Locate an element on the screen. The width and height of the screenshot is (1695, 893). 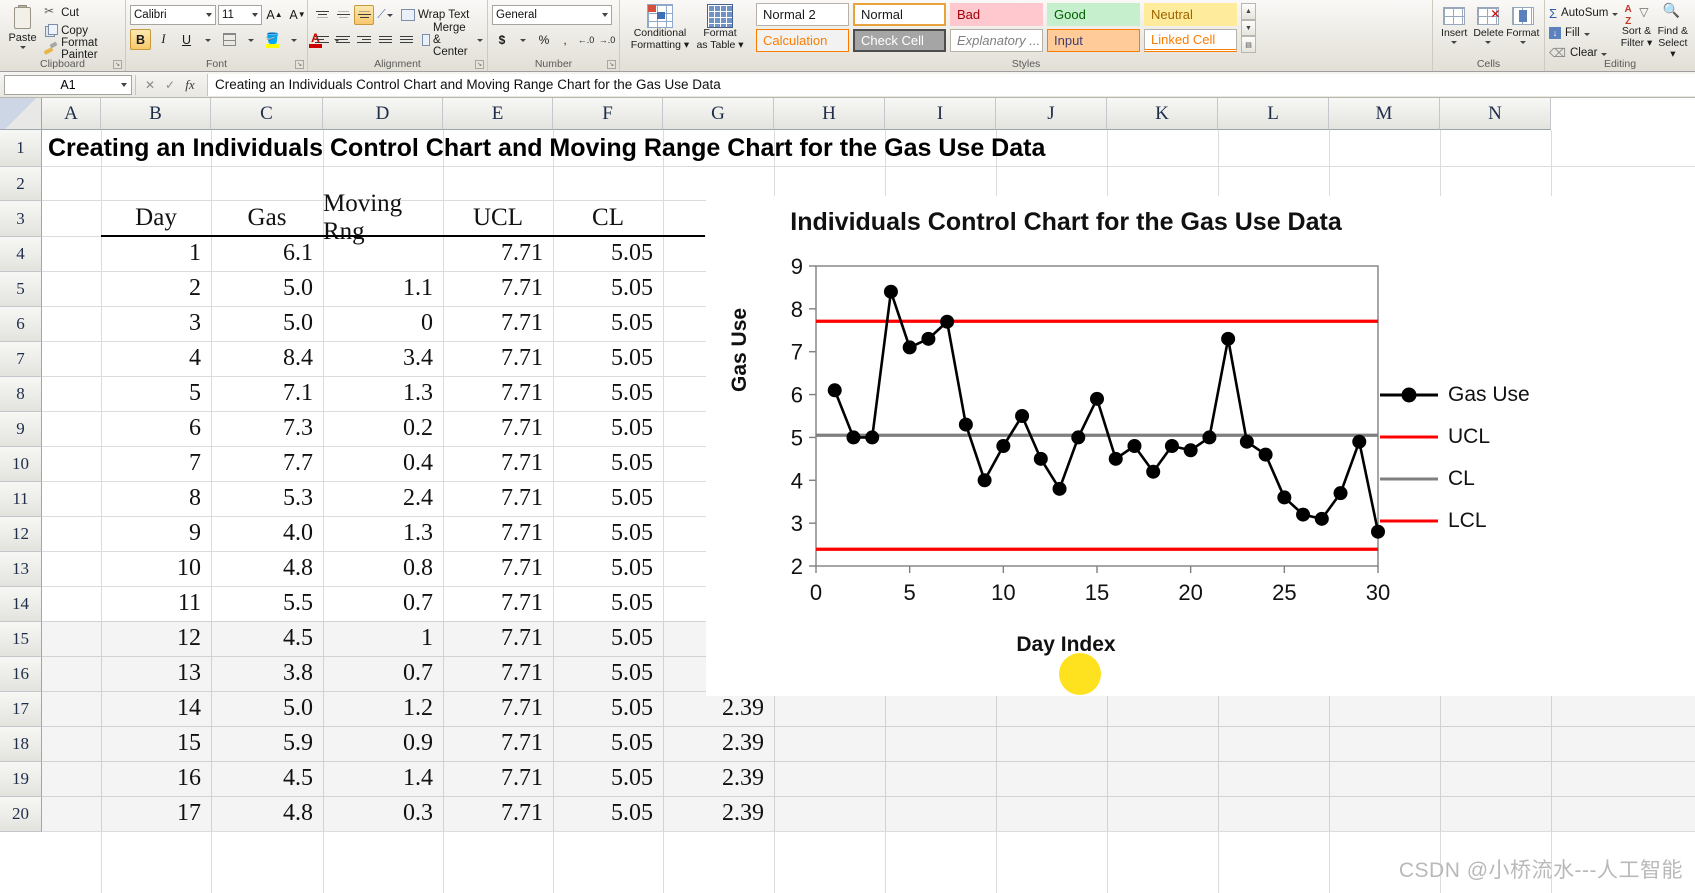
cell-E9: 7.71 is located at coordinates (498, 428).